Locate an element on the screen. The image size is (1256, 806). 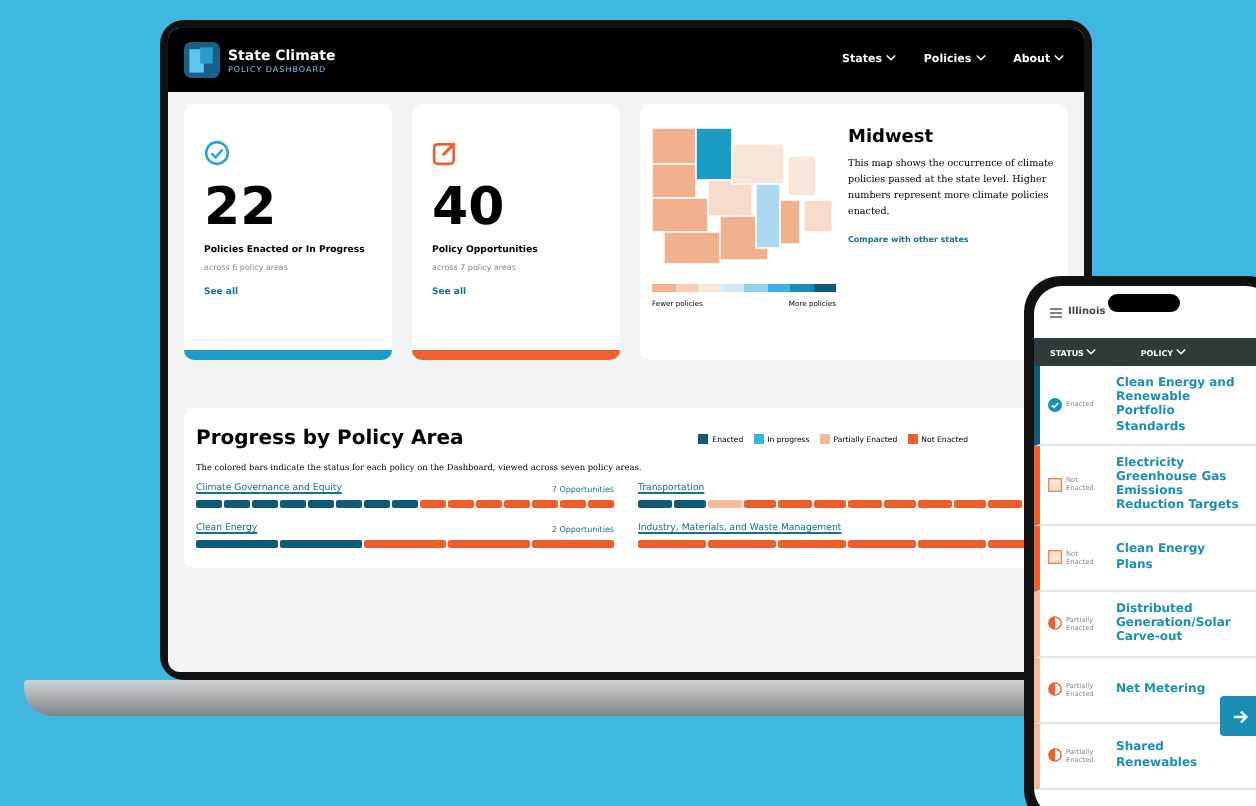
arrow-right-icon is located at coordinates (1240, 716).